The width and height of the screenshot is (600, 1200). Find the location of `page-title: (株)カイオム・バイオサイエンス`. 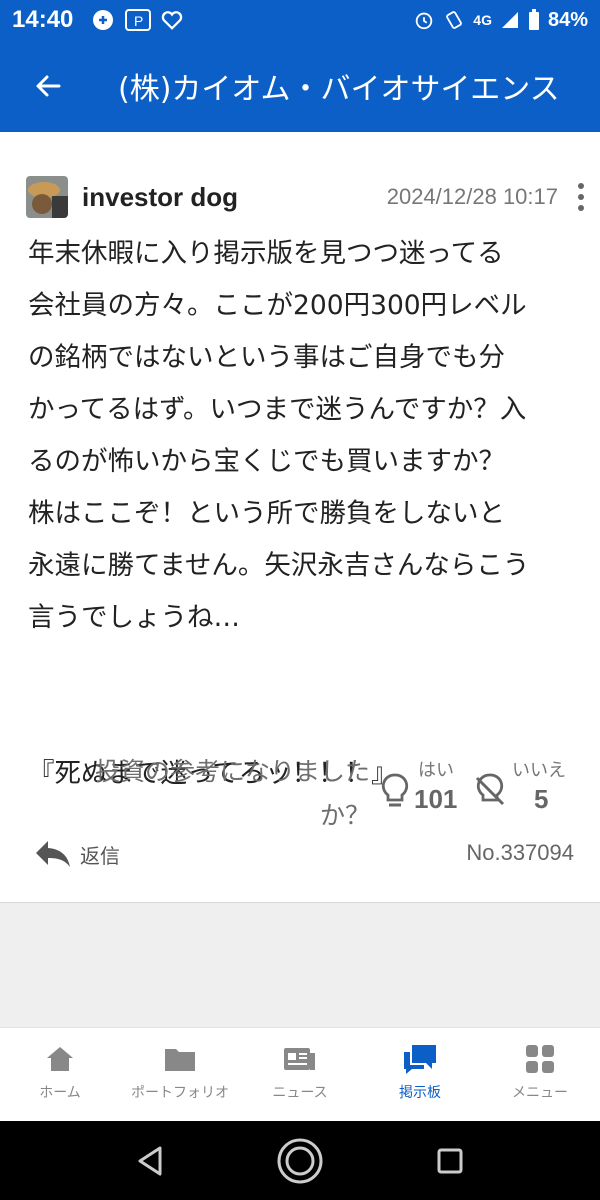

page-title: (株)カイオム・バイオサイエンス is located at coordinates (339, 89).